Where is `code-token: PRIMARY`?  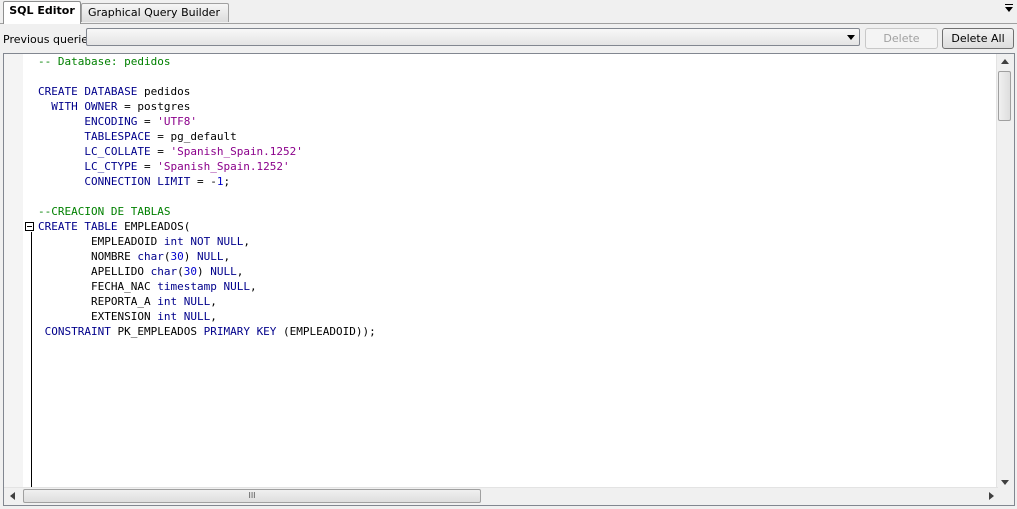 code-token: PRIMARY is located at coordinates (226, 331).